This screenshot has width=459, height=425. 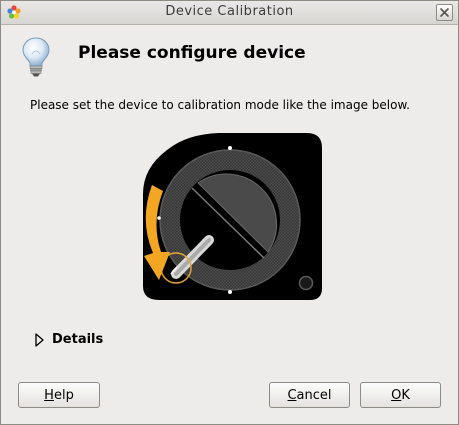 What do you see at coordinates (192, 53) in the screenshot?
I see `page-title: Please configure device` at bounding box center [192, 53].